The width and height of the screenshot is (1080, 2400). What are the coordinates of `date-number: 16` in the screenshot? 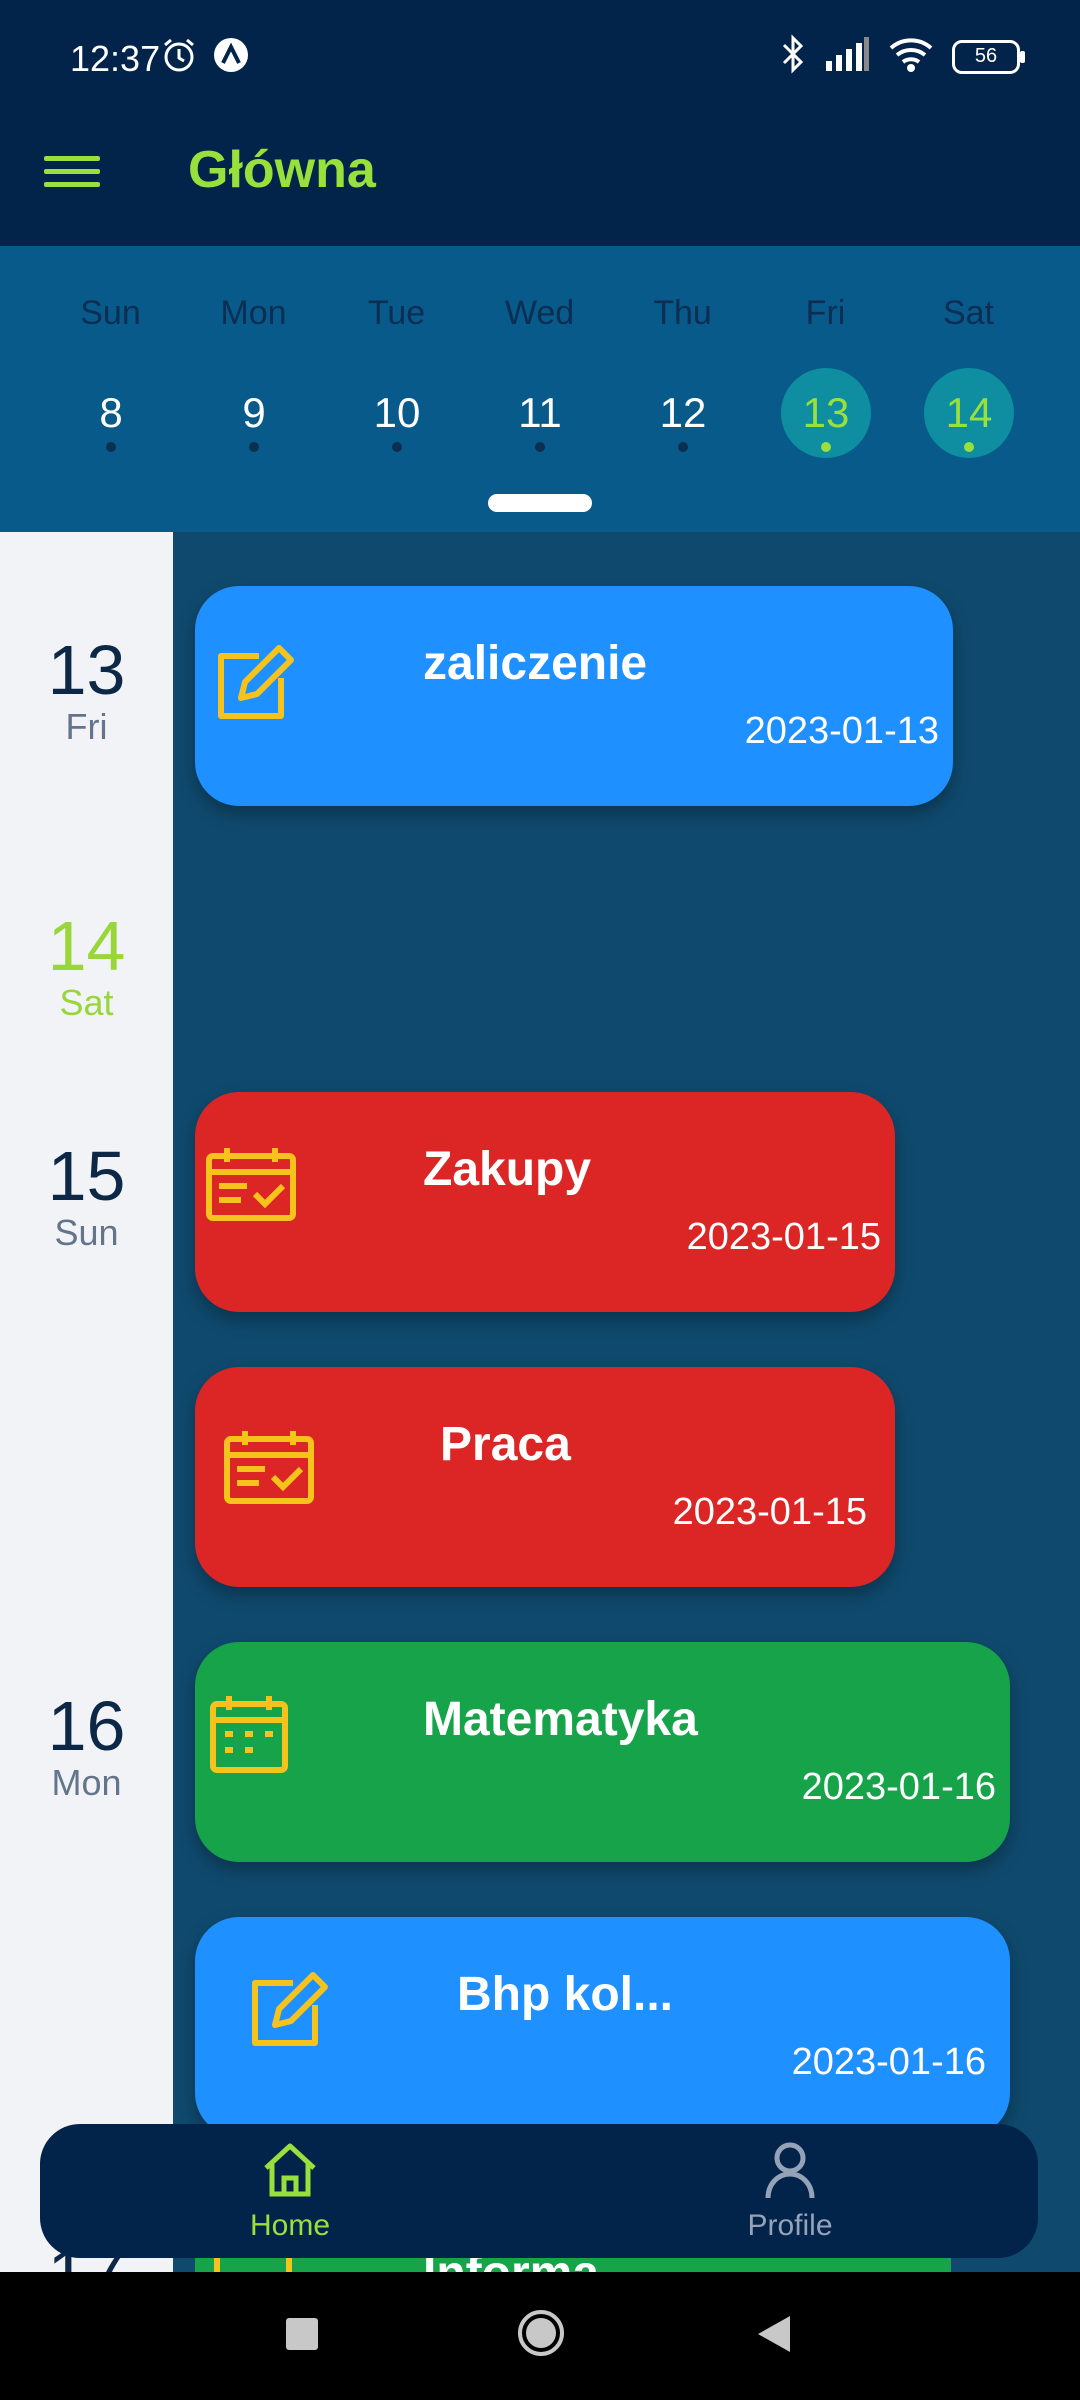 It's located at (86, 1726).